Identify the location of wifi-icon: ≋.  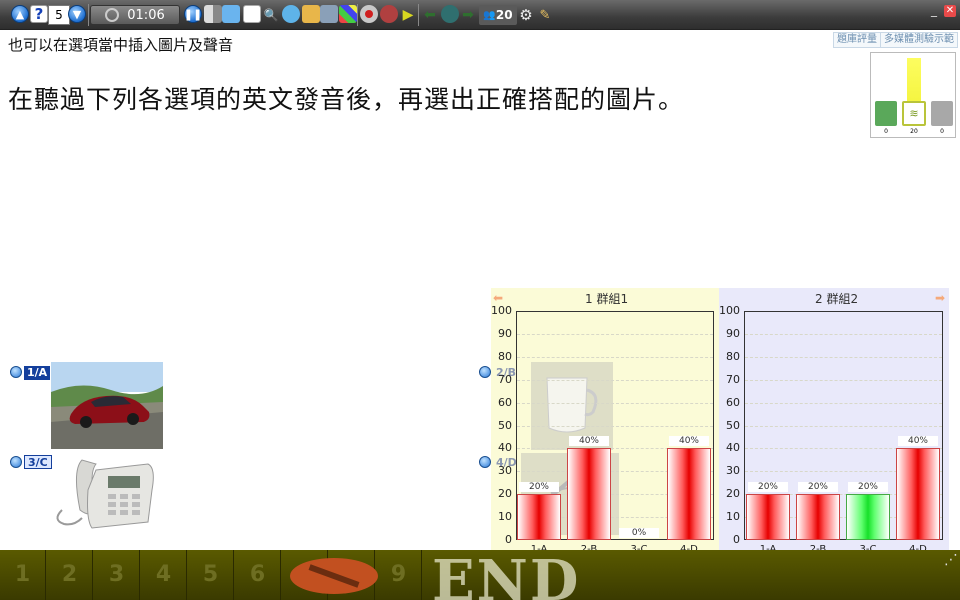
(914, 113).